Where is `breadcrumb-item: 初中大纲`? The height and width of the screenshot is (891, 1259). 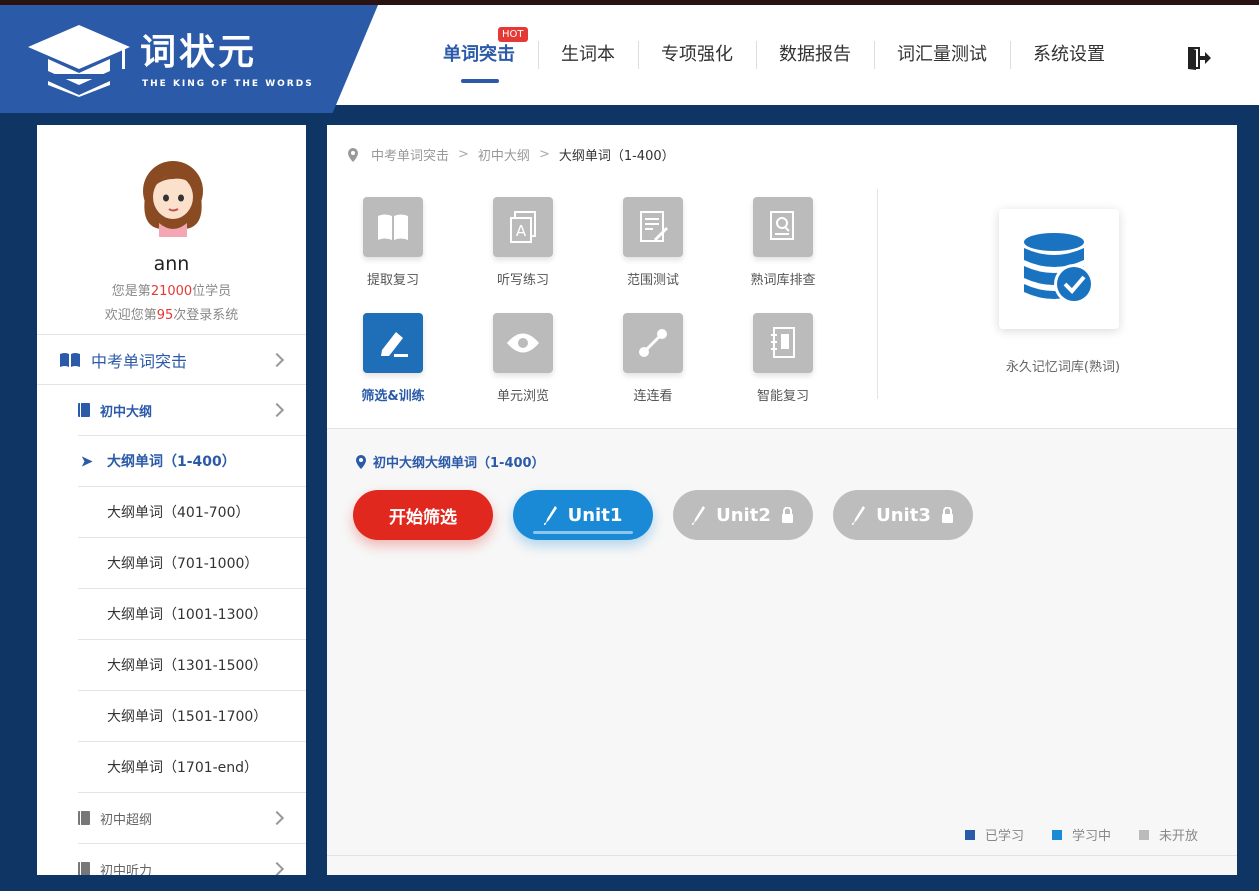
breadcrumb-item: 初中大纲 is located at coordinates (504, 154).